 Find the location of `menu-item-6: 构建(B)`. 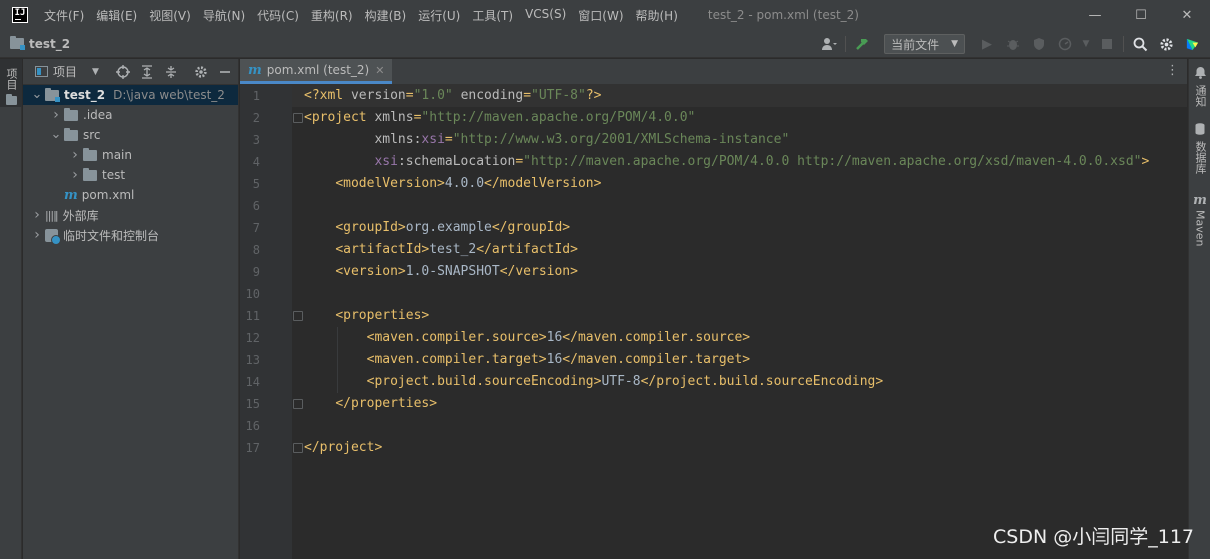

menu-item-6: 构建(B) is located at coordinates (386, 15).